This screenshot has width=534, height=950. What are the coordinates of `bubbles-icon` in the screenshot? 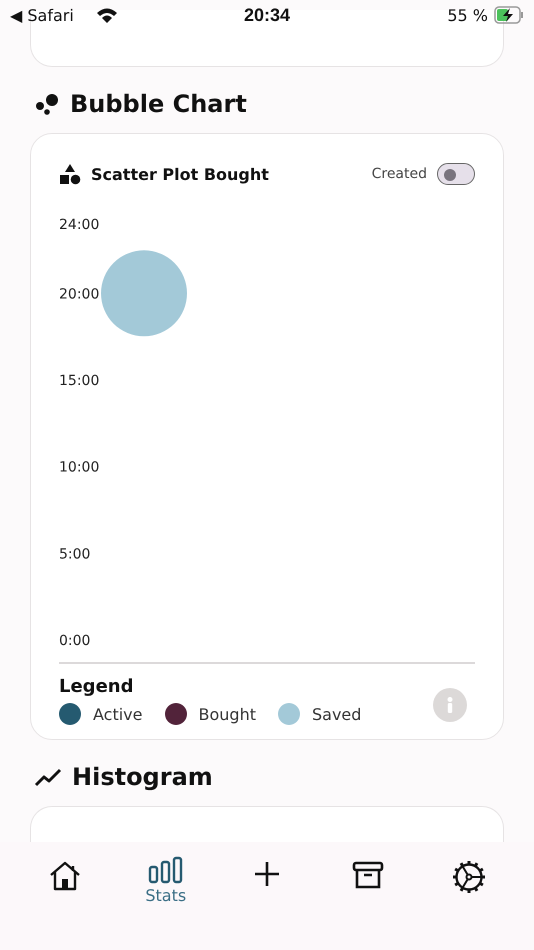 It's located at (47, 104).